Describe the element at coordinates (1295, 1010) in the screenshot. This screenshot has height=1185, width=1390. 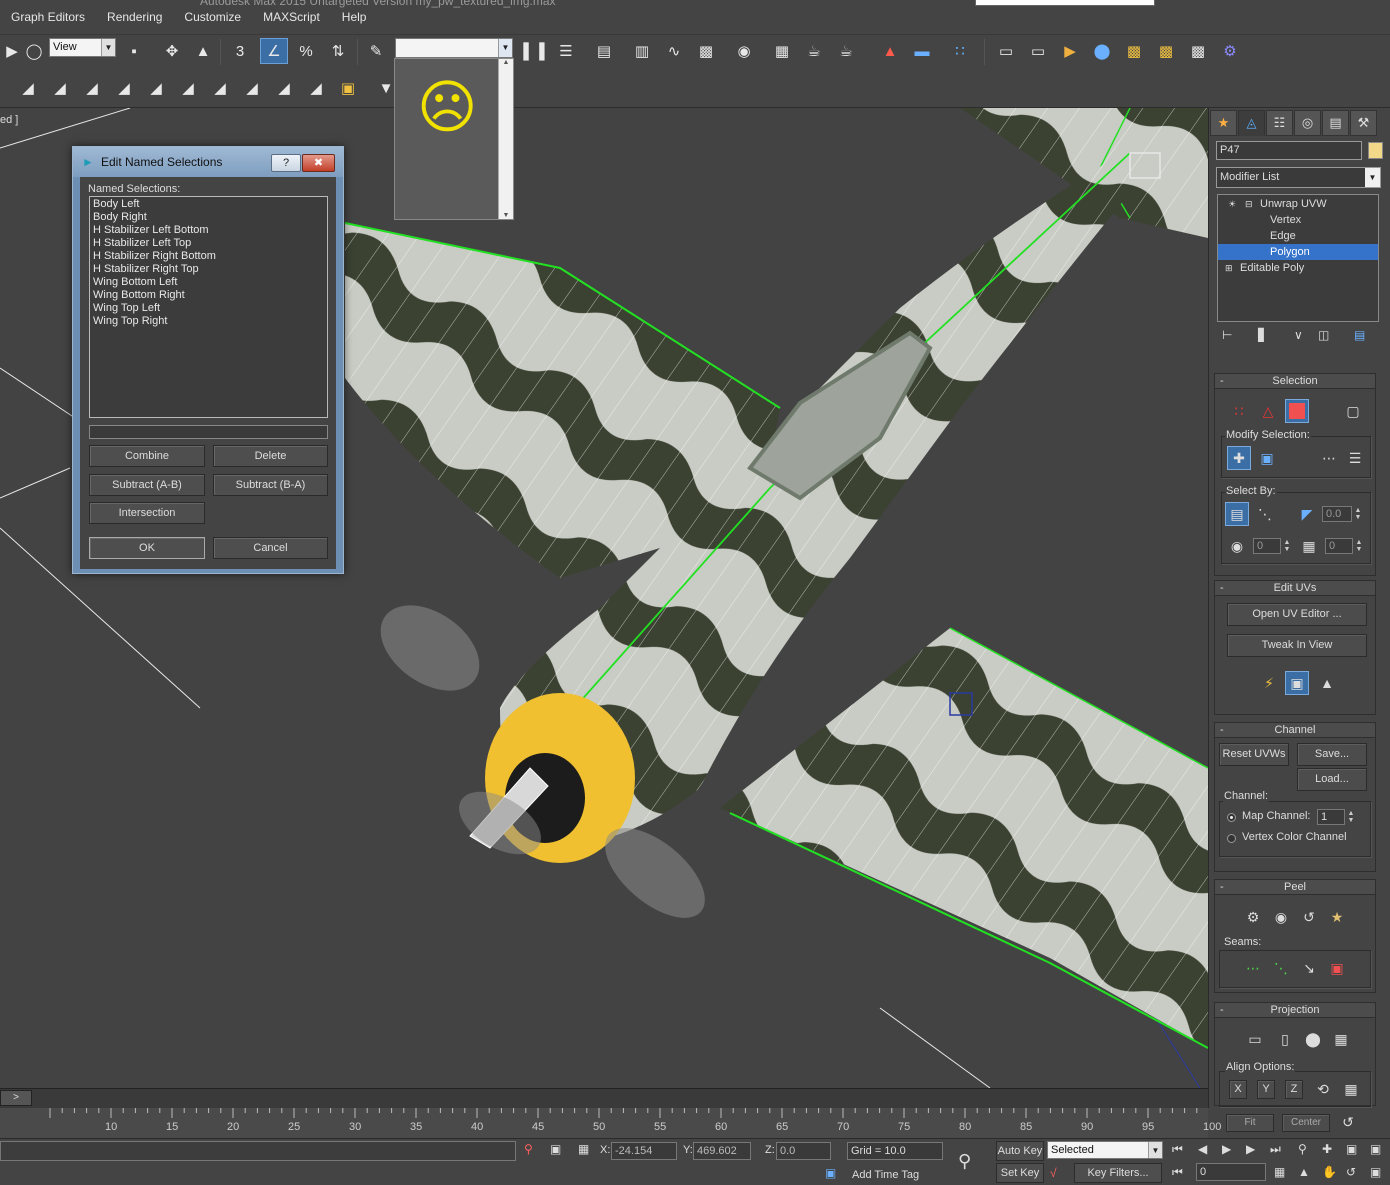
I see `rollout-header: - Projection` at that location.